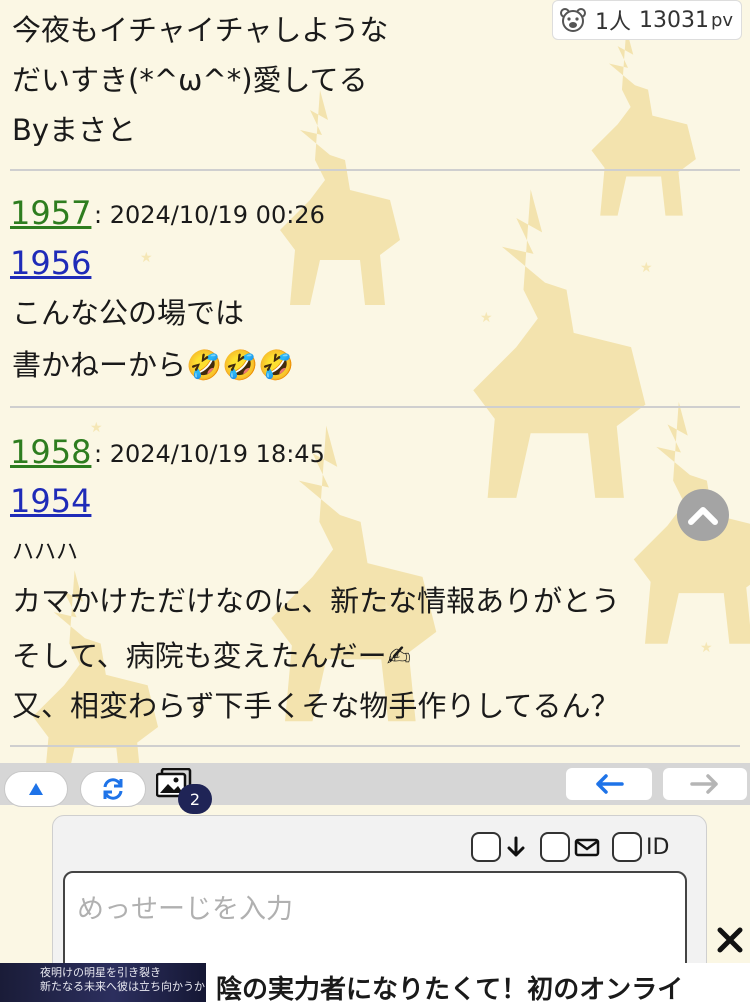 Image resolution: width=750 pixels, height=1002 pixels. I want to click on email-checkbox, so click(555, 847).